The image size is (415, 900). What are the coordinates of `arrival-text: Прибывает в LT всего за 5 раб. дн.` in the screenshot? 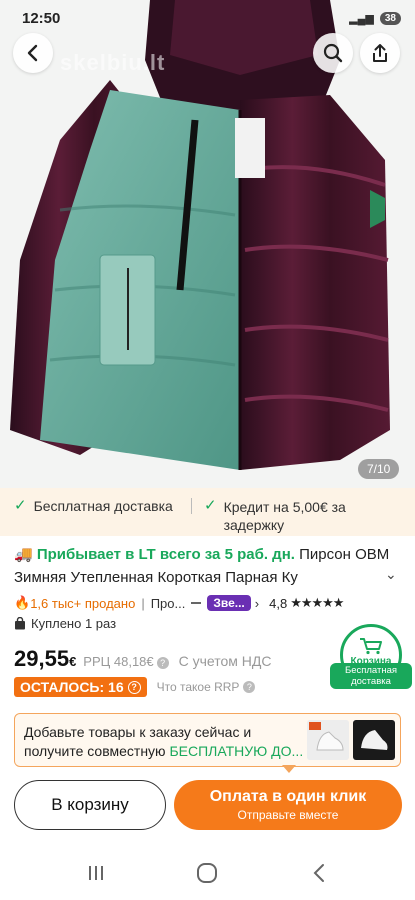 It's located at (165, 554).